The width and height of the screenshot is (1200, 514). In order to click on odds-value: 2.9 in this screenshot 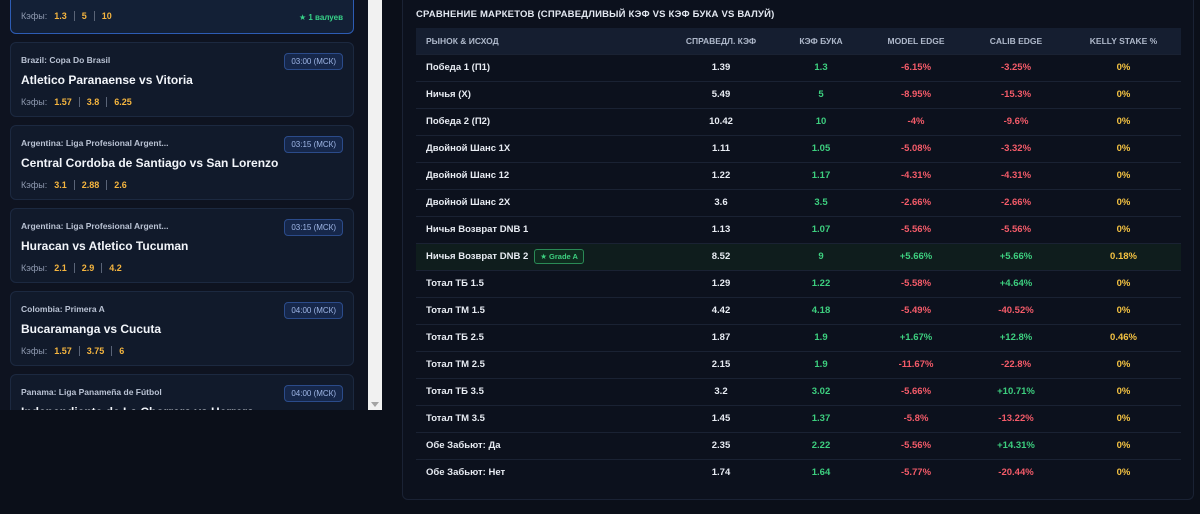, I will do `click(88, 268)`.